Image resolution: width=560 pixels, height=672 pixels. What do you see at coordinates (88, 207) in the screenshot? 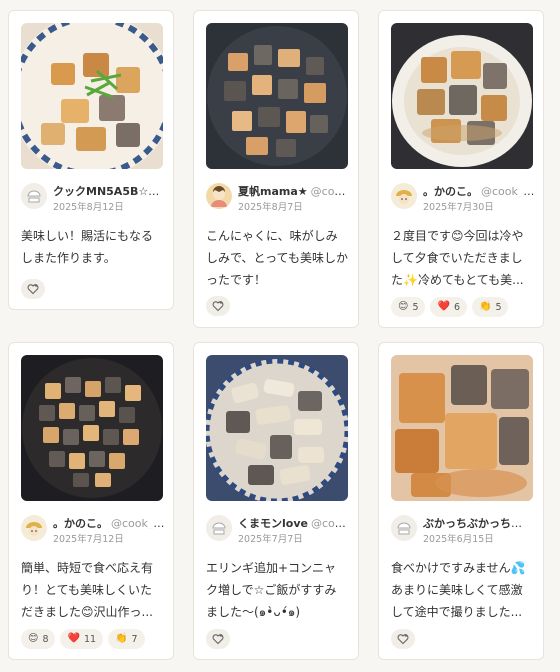
I see `comment-date: 2025年8月12日` at bounding box center [88, 207].